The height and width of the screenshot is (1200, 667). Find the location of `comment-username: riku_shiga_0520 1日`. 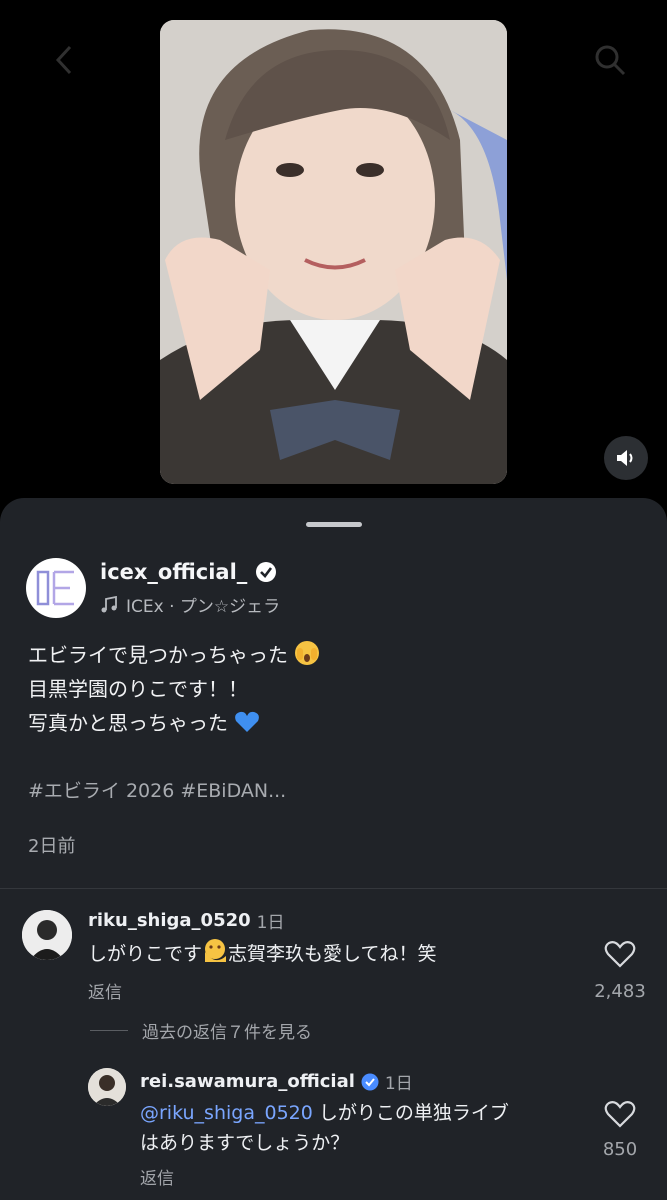

comment-username: riku_shiga_0520 1日 is located at coordinates (186, 920).